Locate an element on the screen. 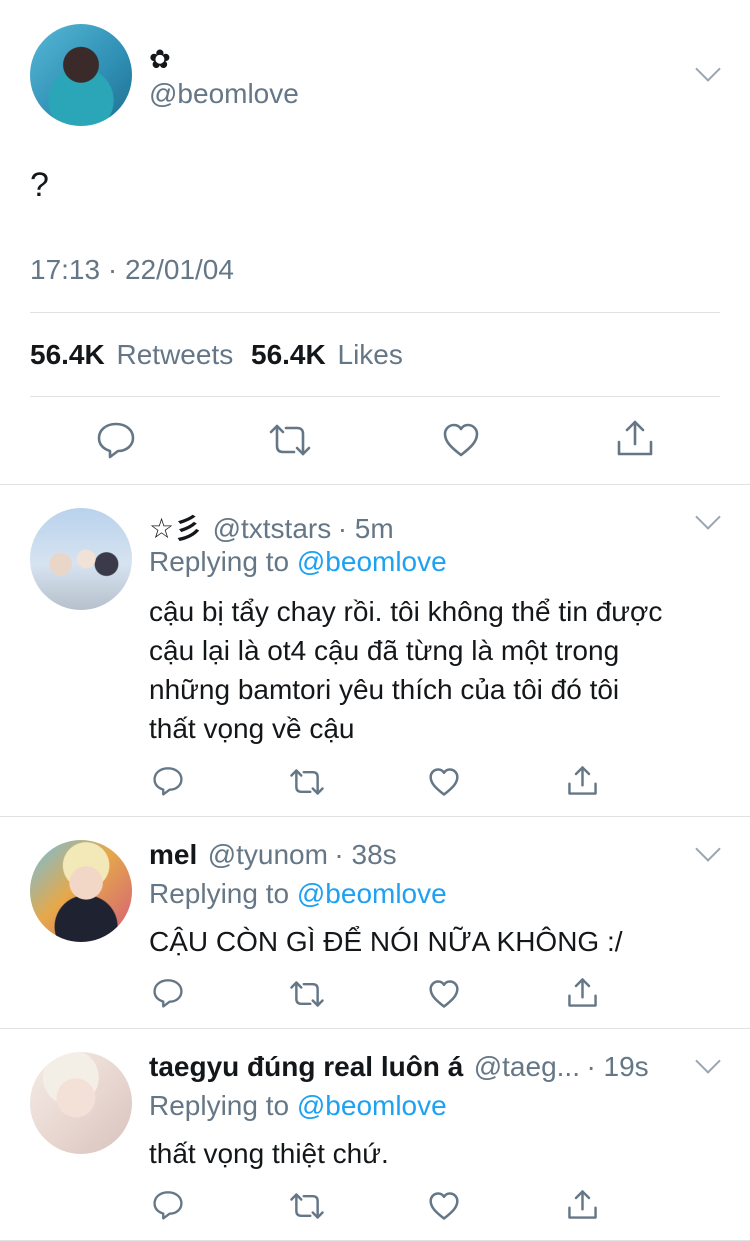 The height and width of the screenshot is (1241, 750). user-handle: @tyunom is located at coordinates (268, 854).